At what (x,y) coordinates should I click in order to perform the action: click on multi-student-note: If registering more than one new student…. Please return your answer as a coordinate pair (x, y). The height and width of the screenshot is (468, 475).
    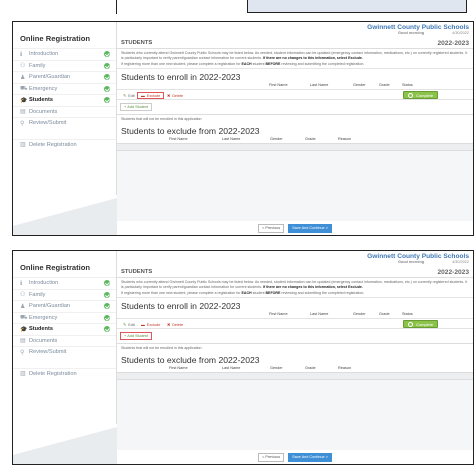
    Looking at the image, I should click on (295, 65).